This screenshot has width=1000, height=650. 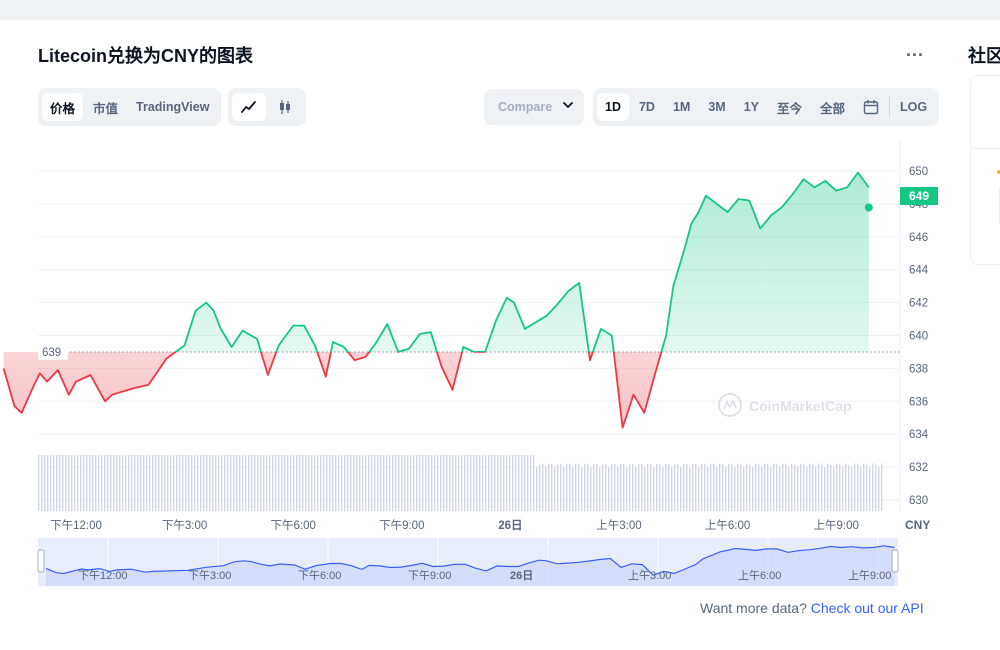 What do you see at coordinates (41, 561) in the screenshot?
I see `navigator-handle-left` at bounding box center [41, 561].